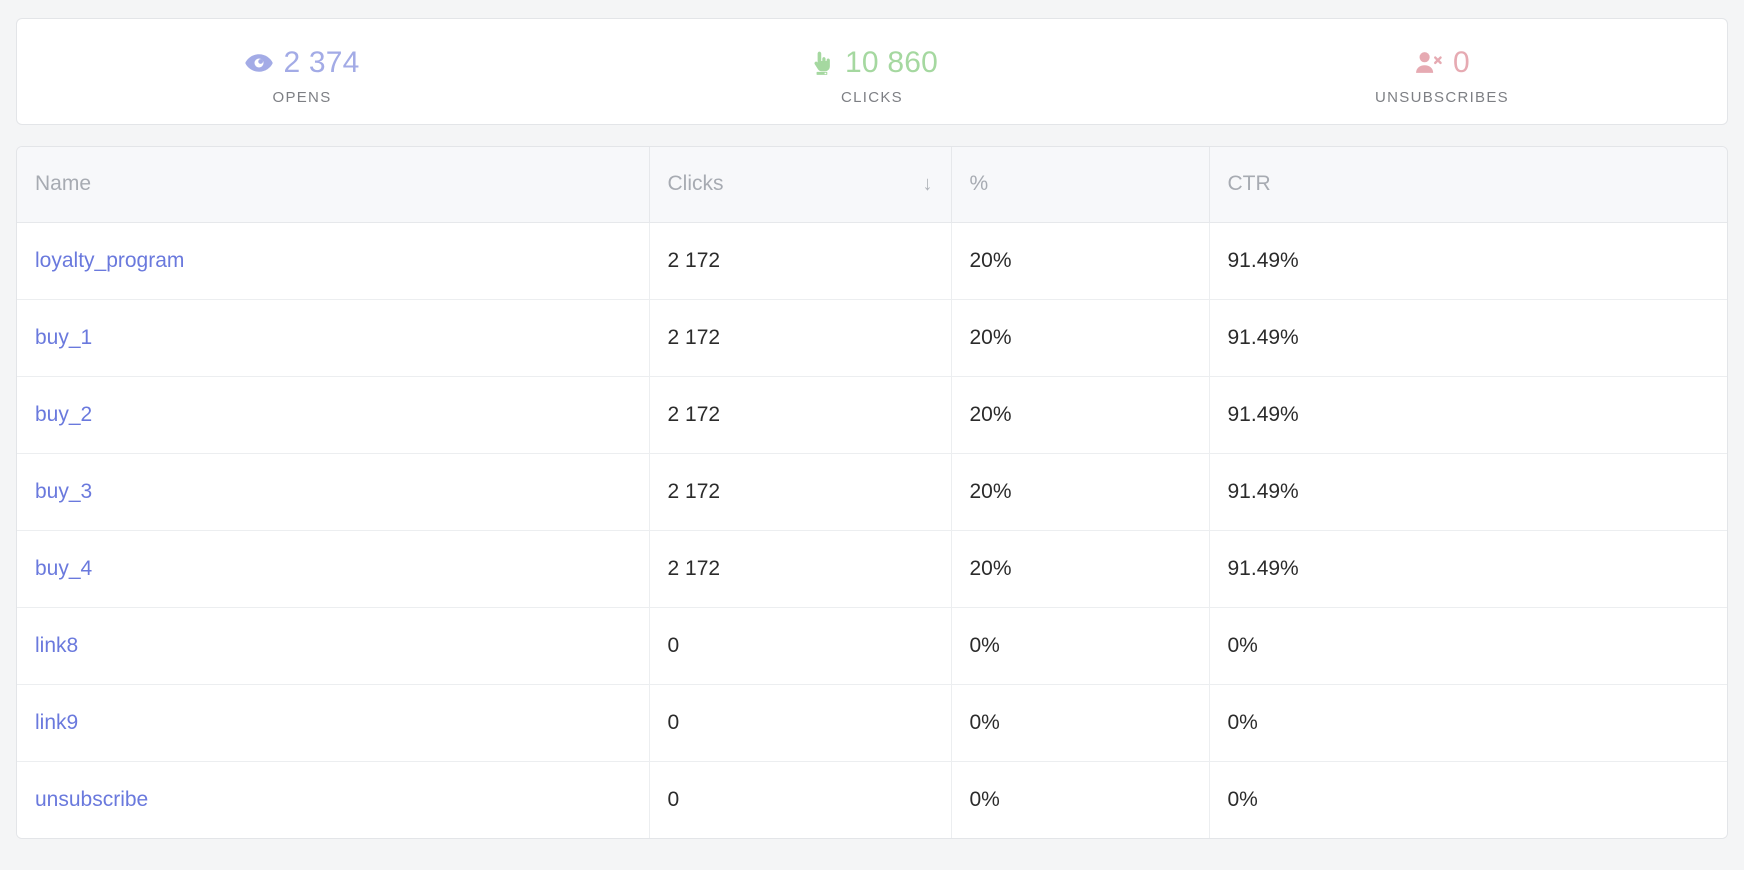 The height and width of the screenshot is (870, 1744). What do you see at coordinates (333, 338) in the screenshot?
I see `cell-name: buy_1` at bounding box center [333, 338].